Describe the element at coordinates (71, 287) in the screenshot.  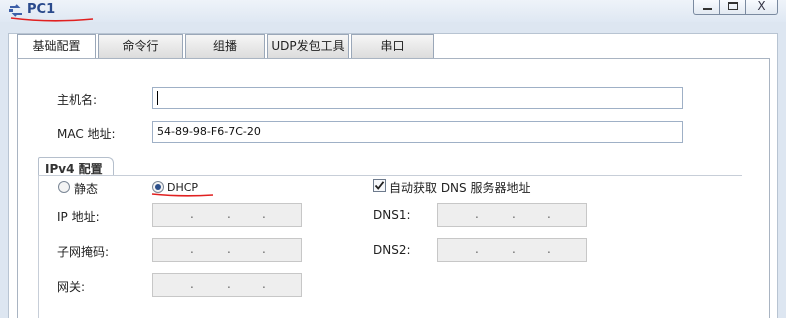
I see `gateway-label: 网关:` at that location.